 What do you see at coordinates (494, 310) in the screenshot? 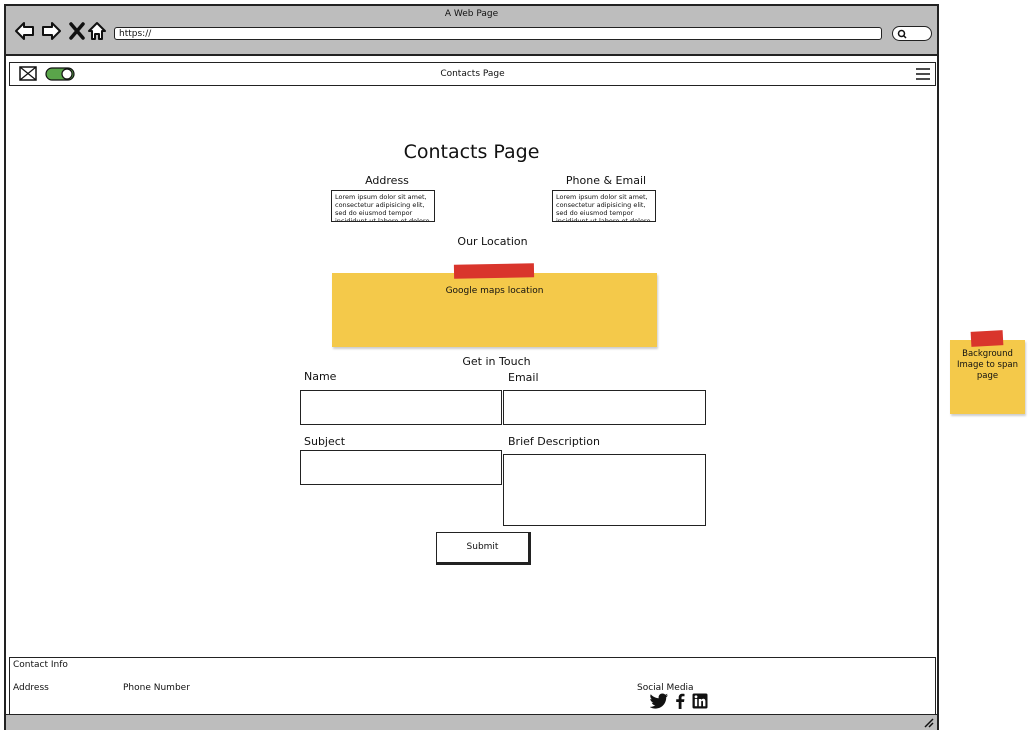
I see `map-placeholder-note: Google maps location` at bounding box center [494, 310].